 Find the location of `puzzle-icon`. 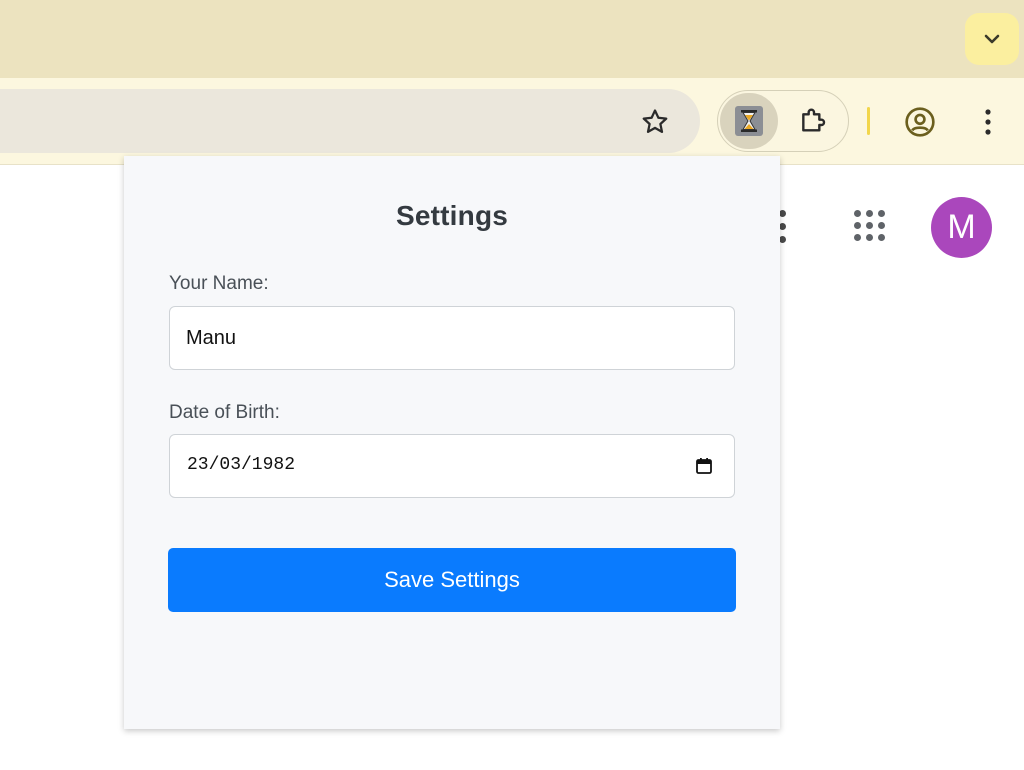

puzzle-icon is located at coordinates (814, 120).